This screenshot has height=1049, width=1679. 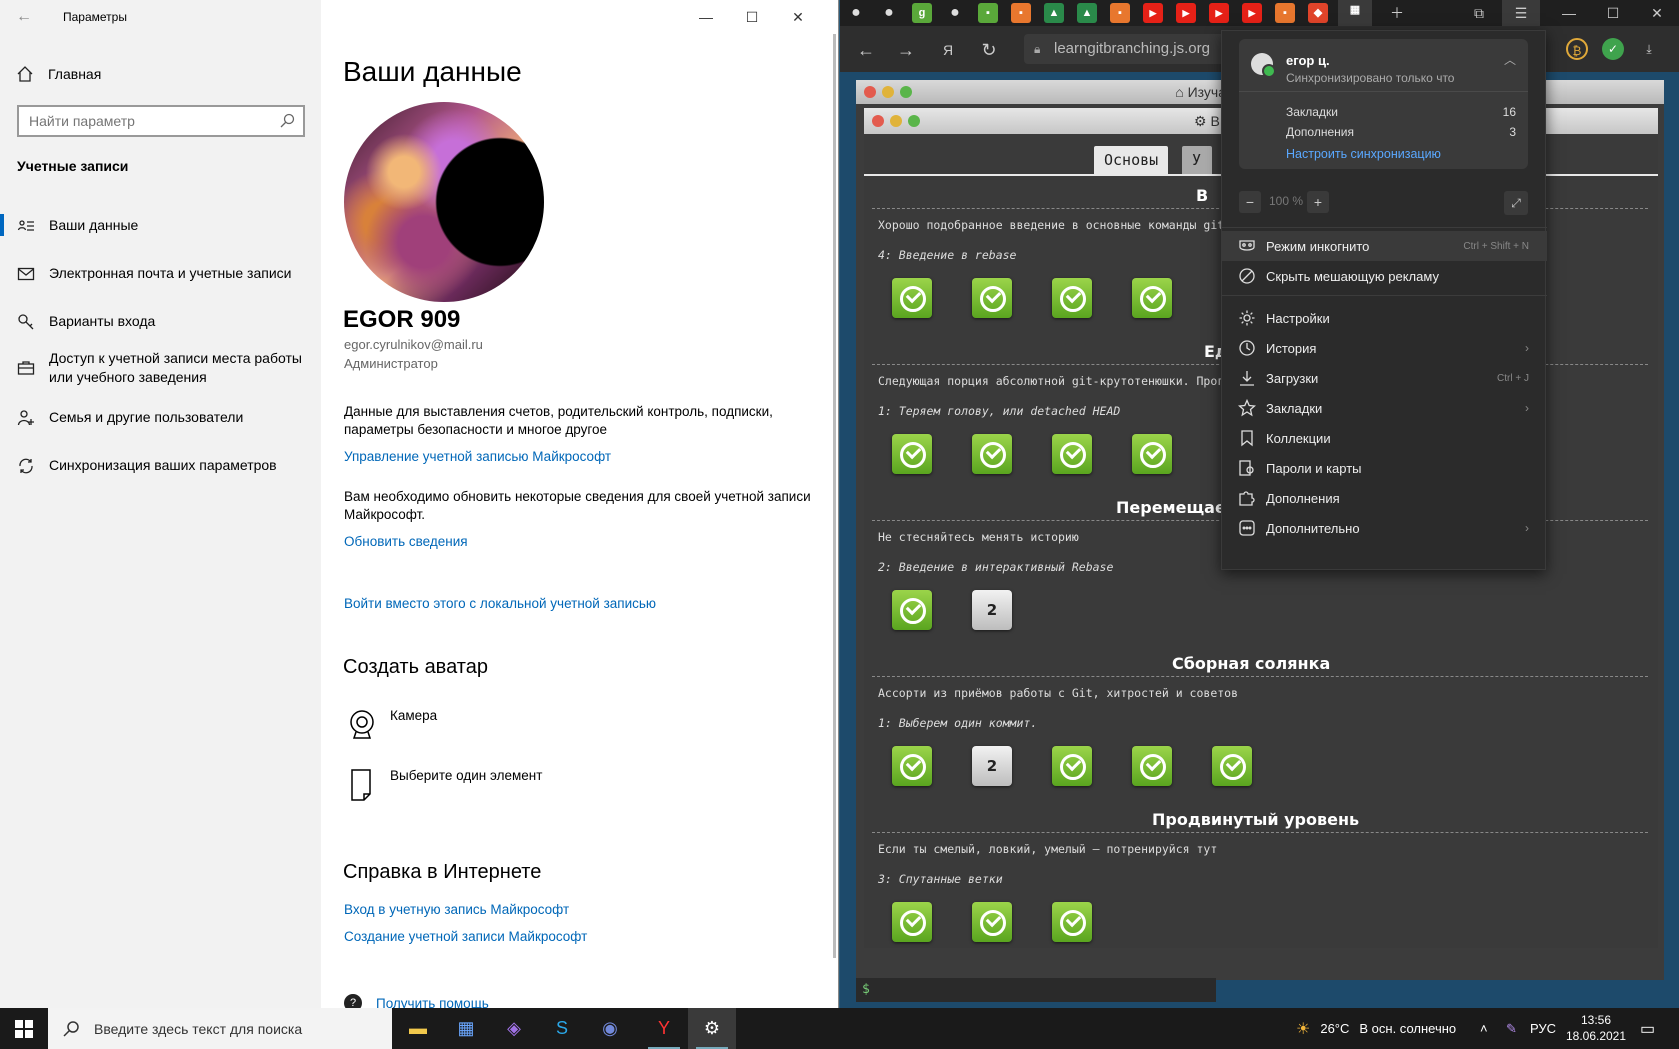 I want to click on menu-item-incognito: Режим инкогнито Ctrl + Shift + N, so click(x=1384, y=246).